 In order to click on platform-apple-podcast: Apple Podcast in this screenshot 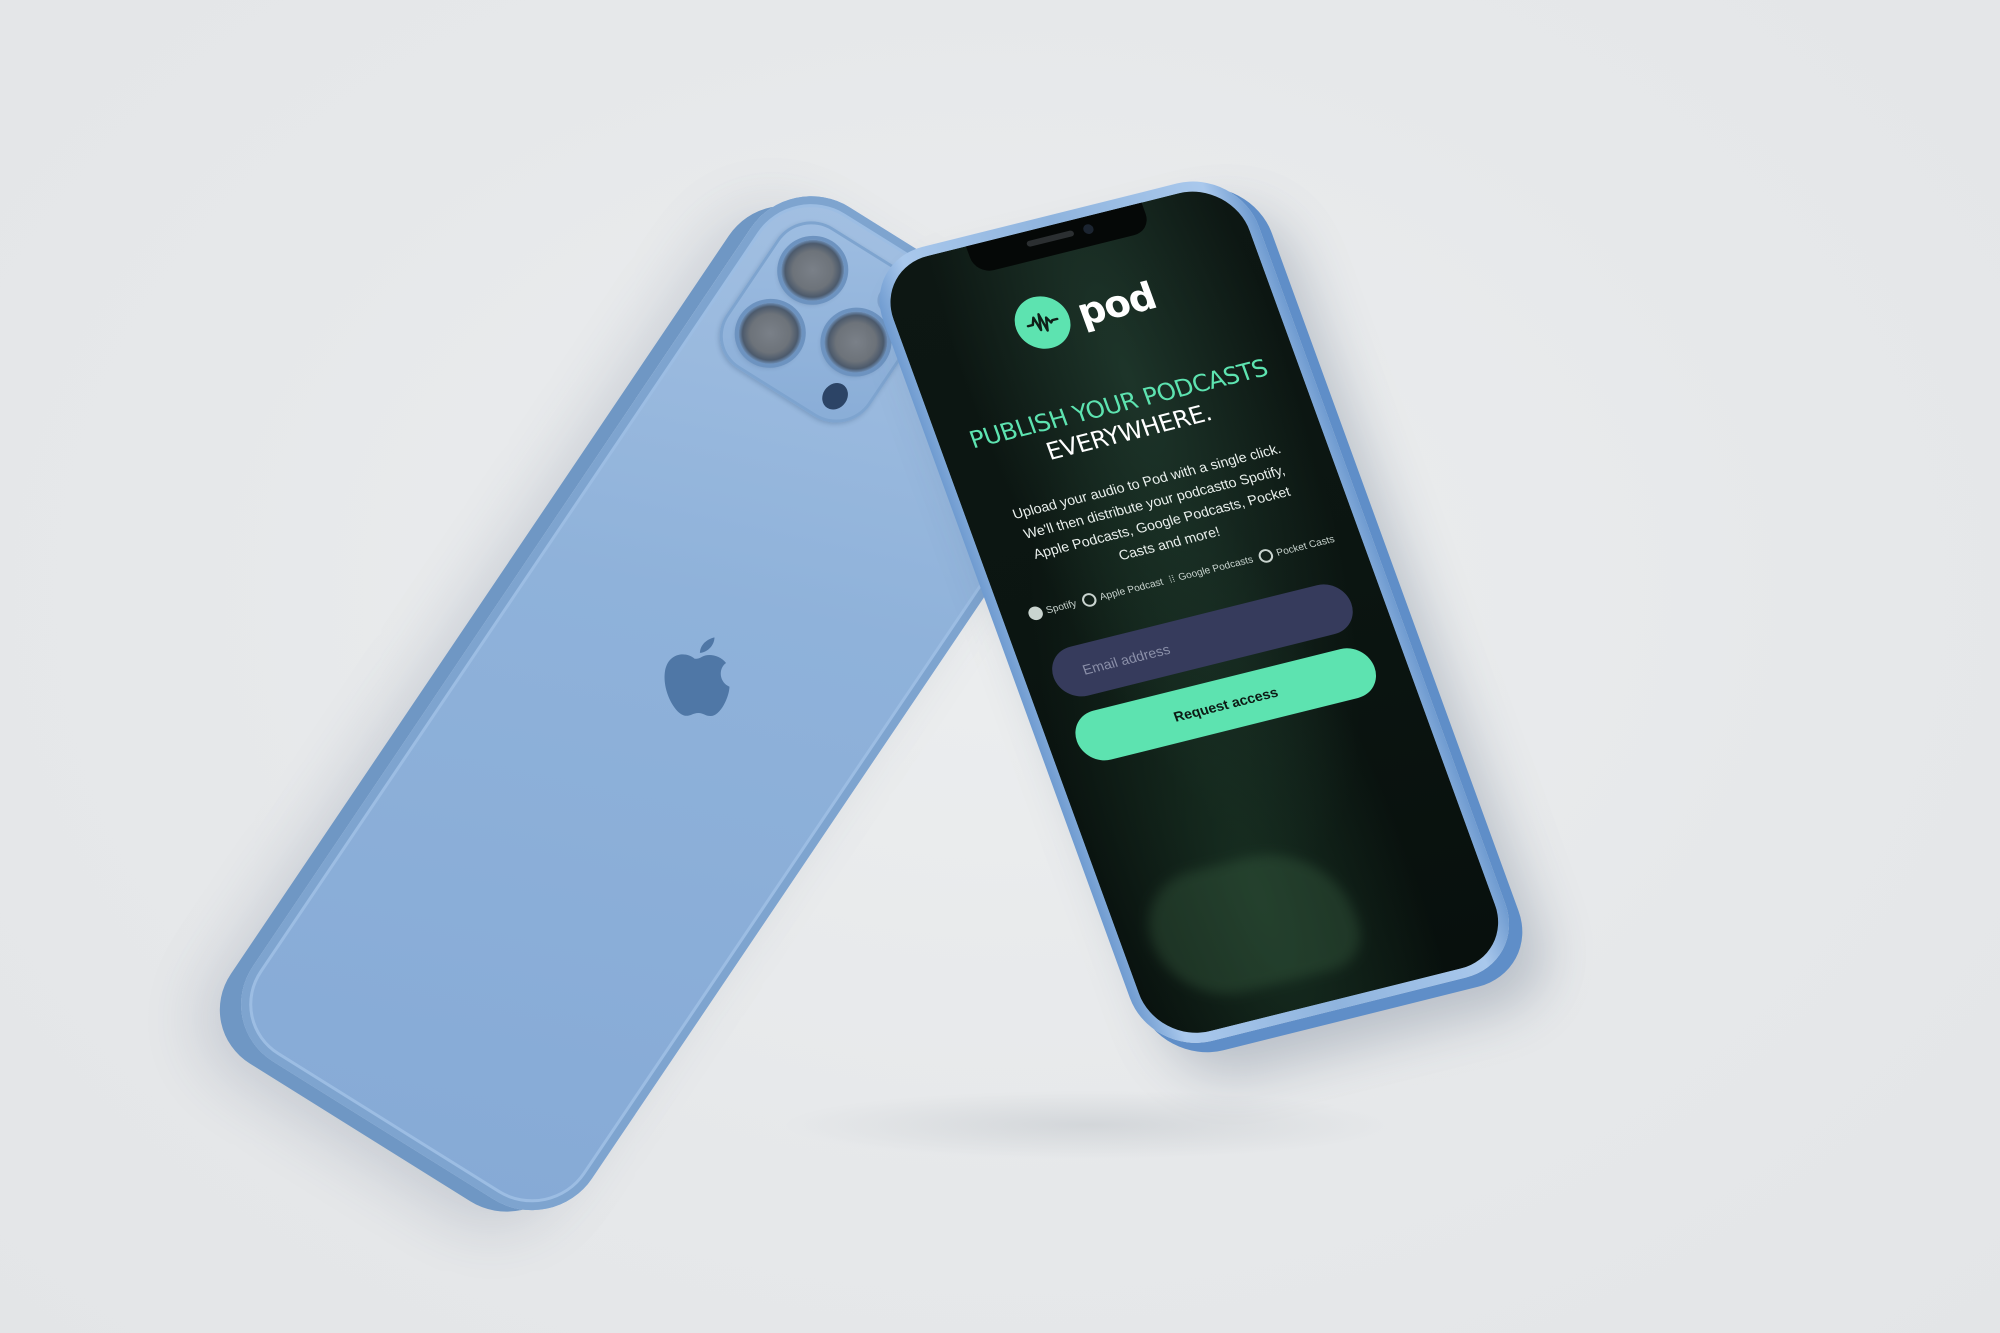, I will do `click(1122, 592)`.